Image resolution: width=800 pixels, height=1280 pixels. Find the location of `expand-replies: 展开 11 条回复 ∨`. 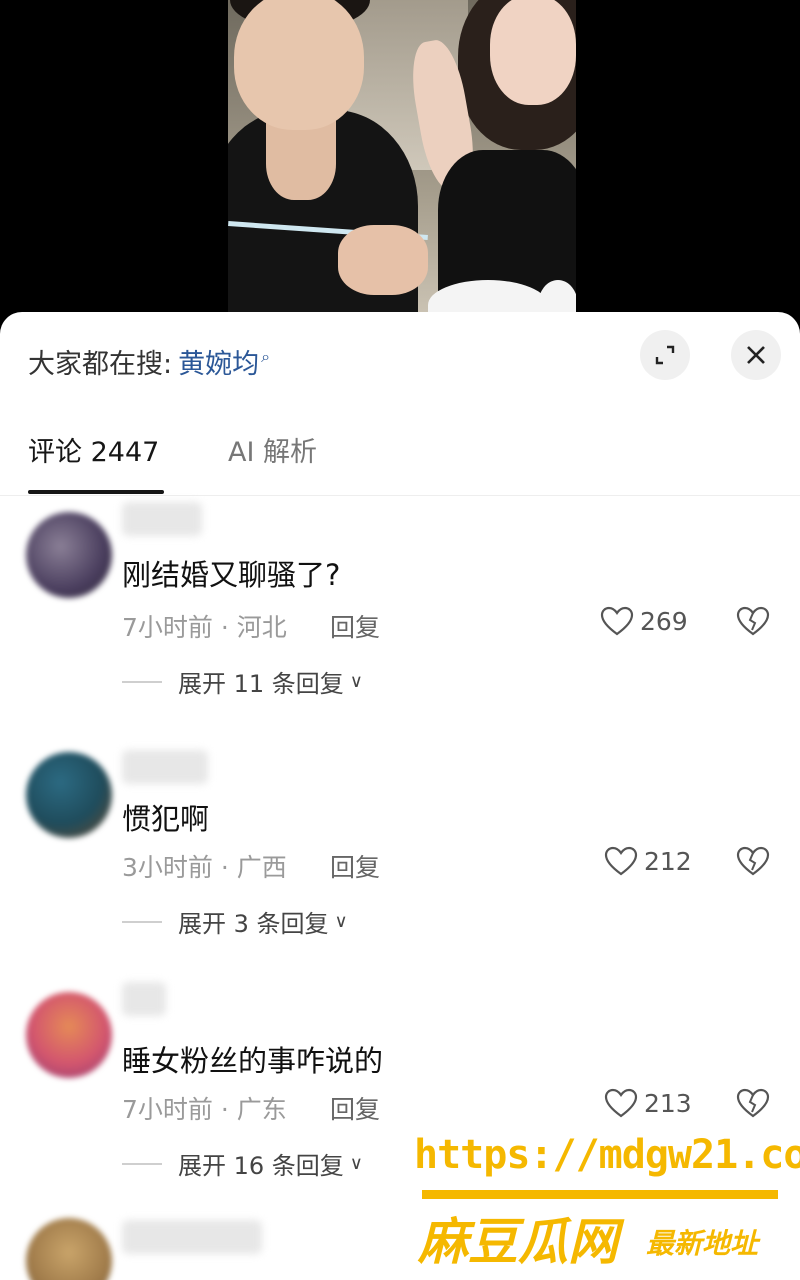

expand-replies: 展开 11 条回复 ∨ is located at coordinates (242, 681).